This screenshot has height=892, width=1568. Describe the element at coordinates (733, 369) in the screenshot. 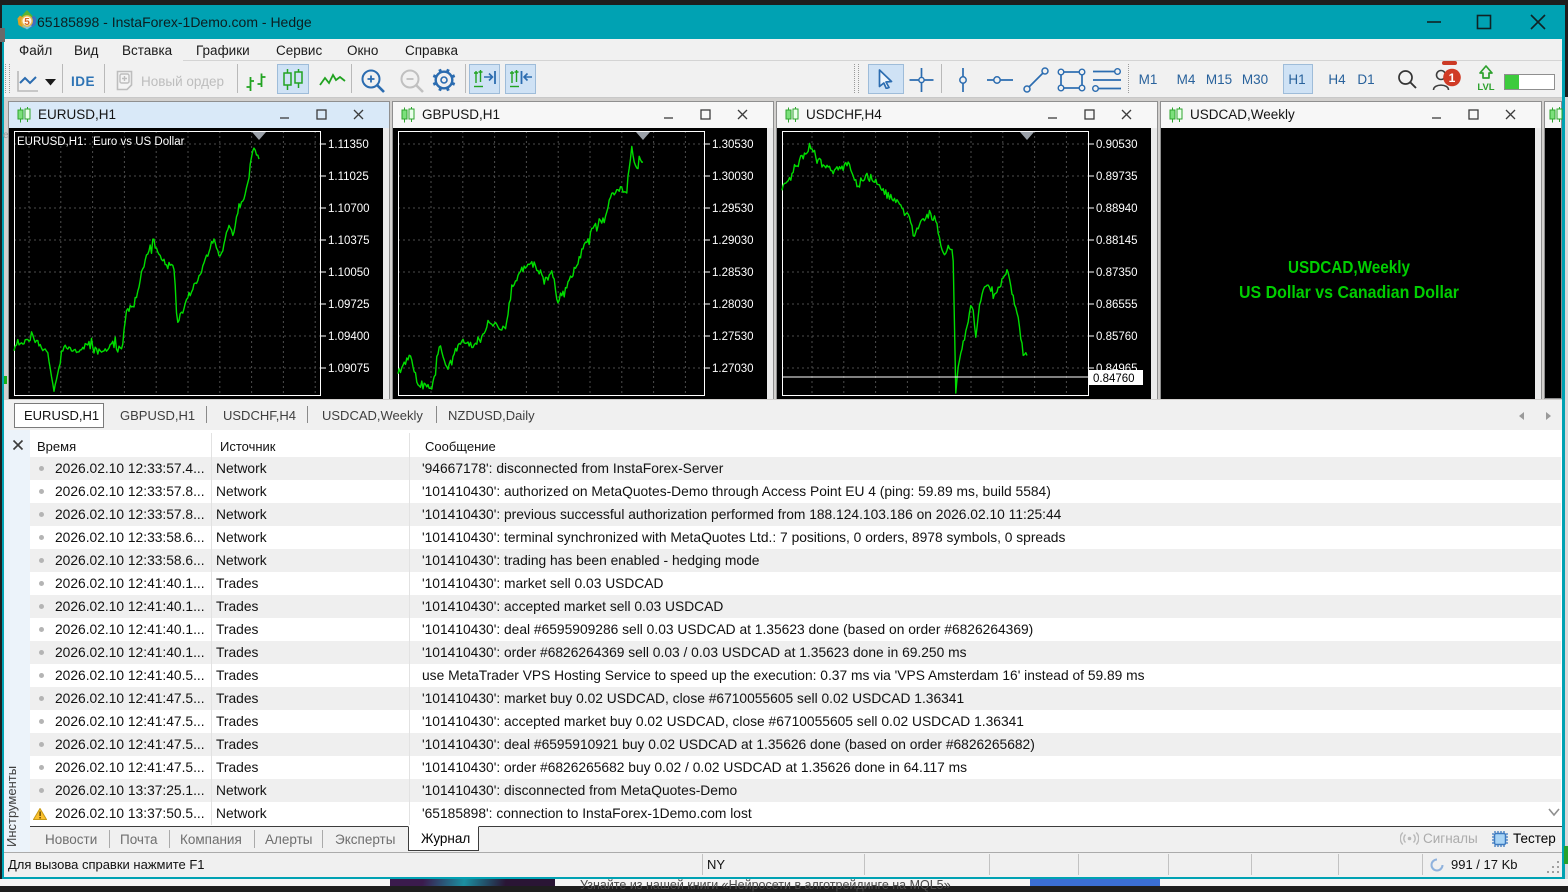

I see `svg-text: 1.27030` at that location.